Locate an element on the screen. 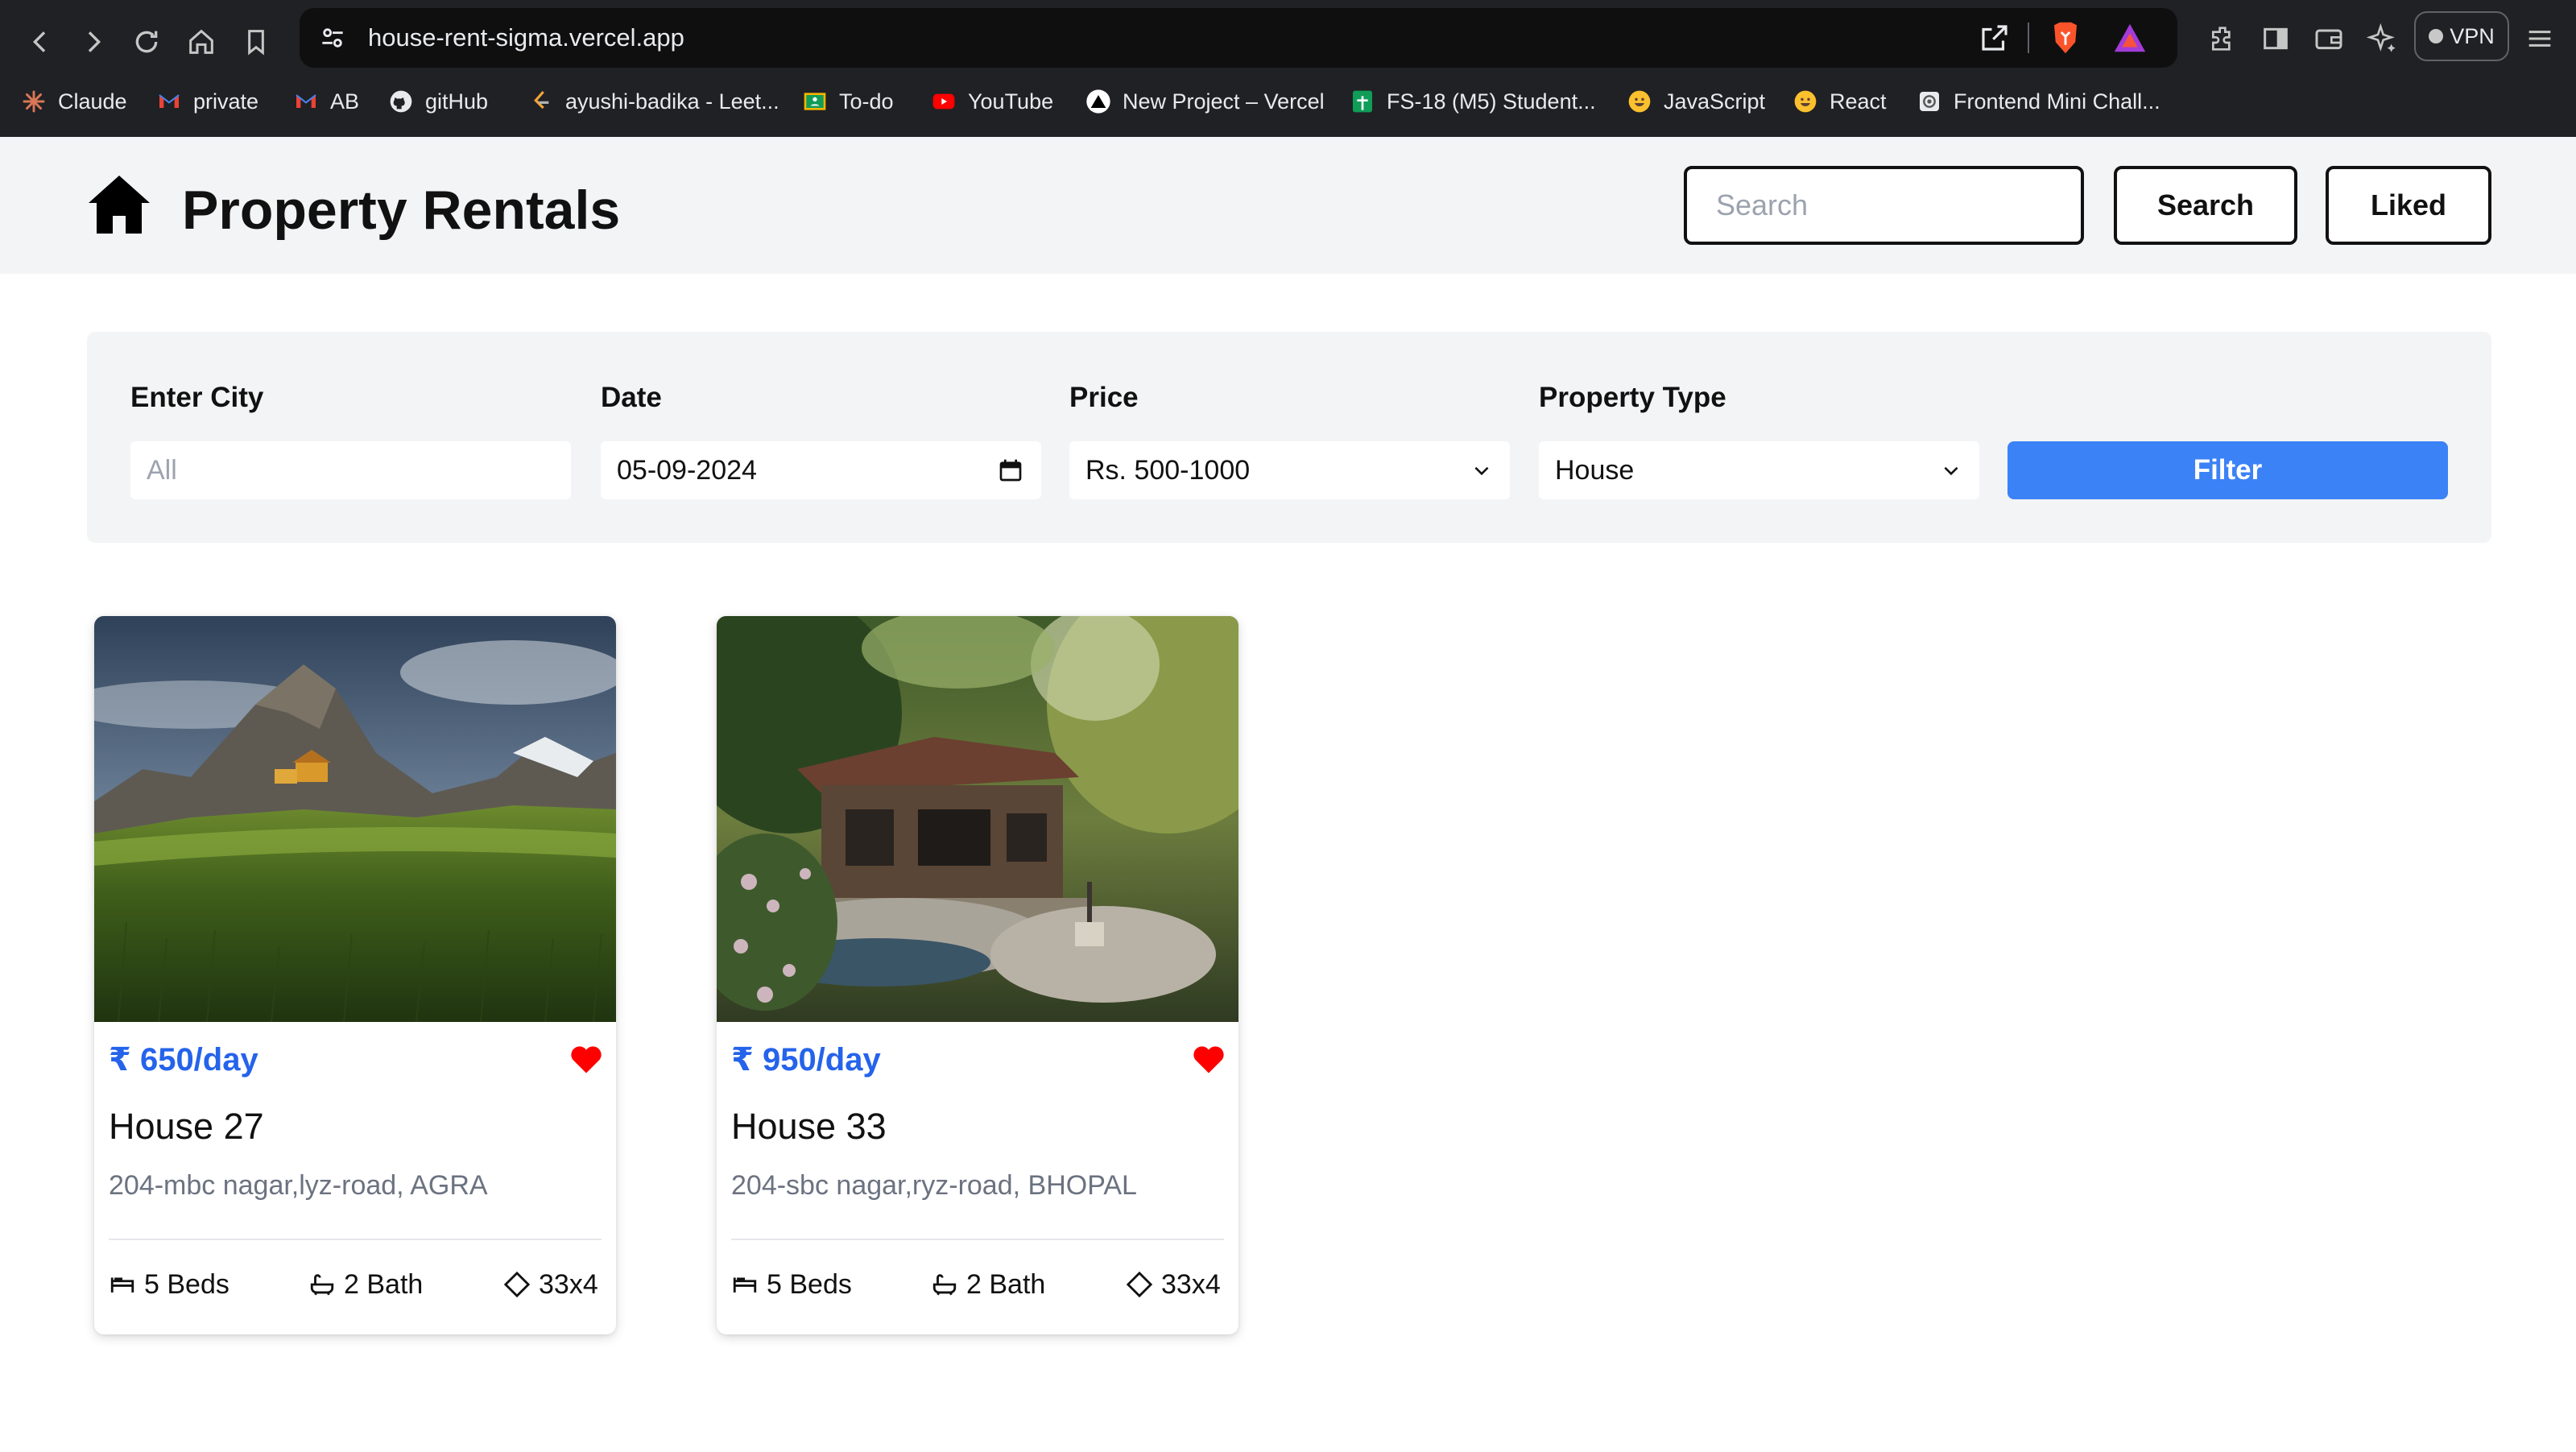 The image size is (2576, 1452). property-address: 204-sbc nagar,ryz-road, BHOPAL is located at coordinates (934, 1185).